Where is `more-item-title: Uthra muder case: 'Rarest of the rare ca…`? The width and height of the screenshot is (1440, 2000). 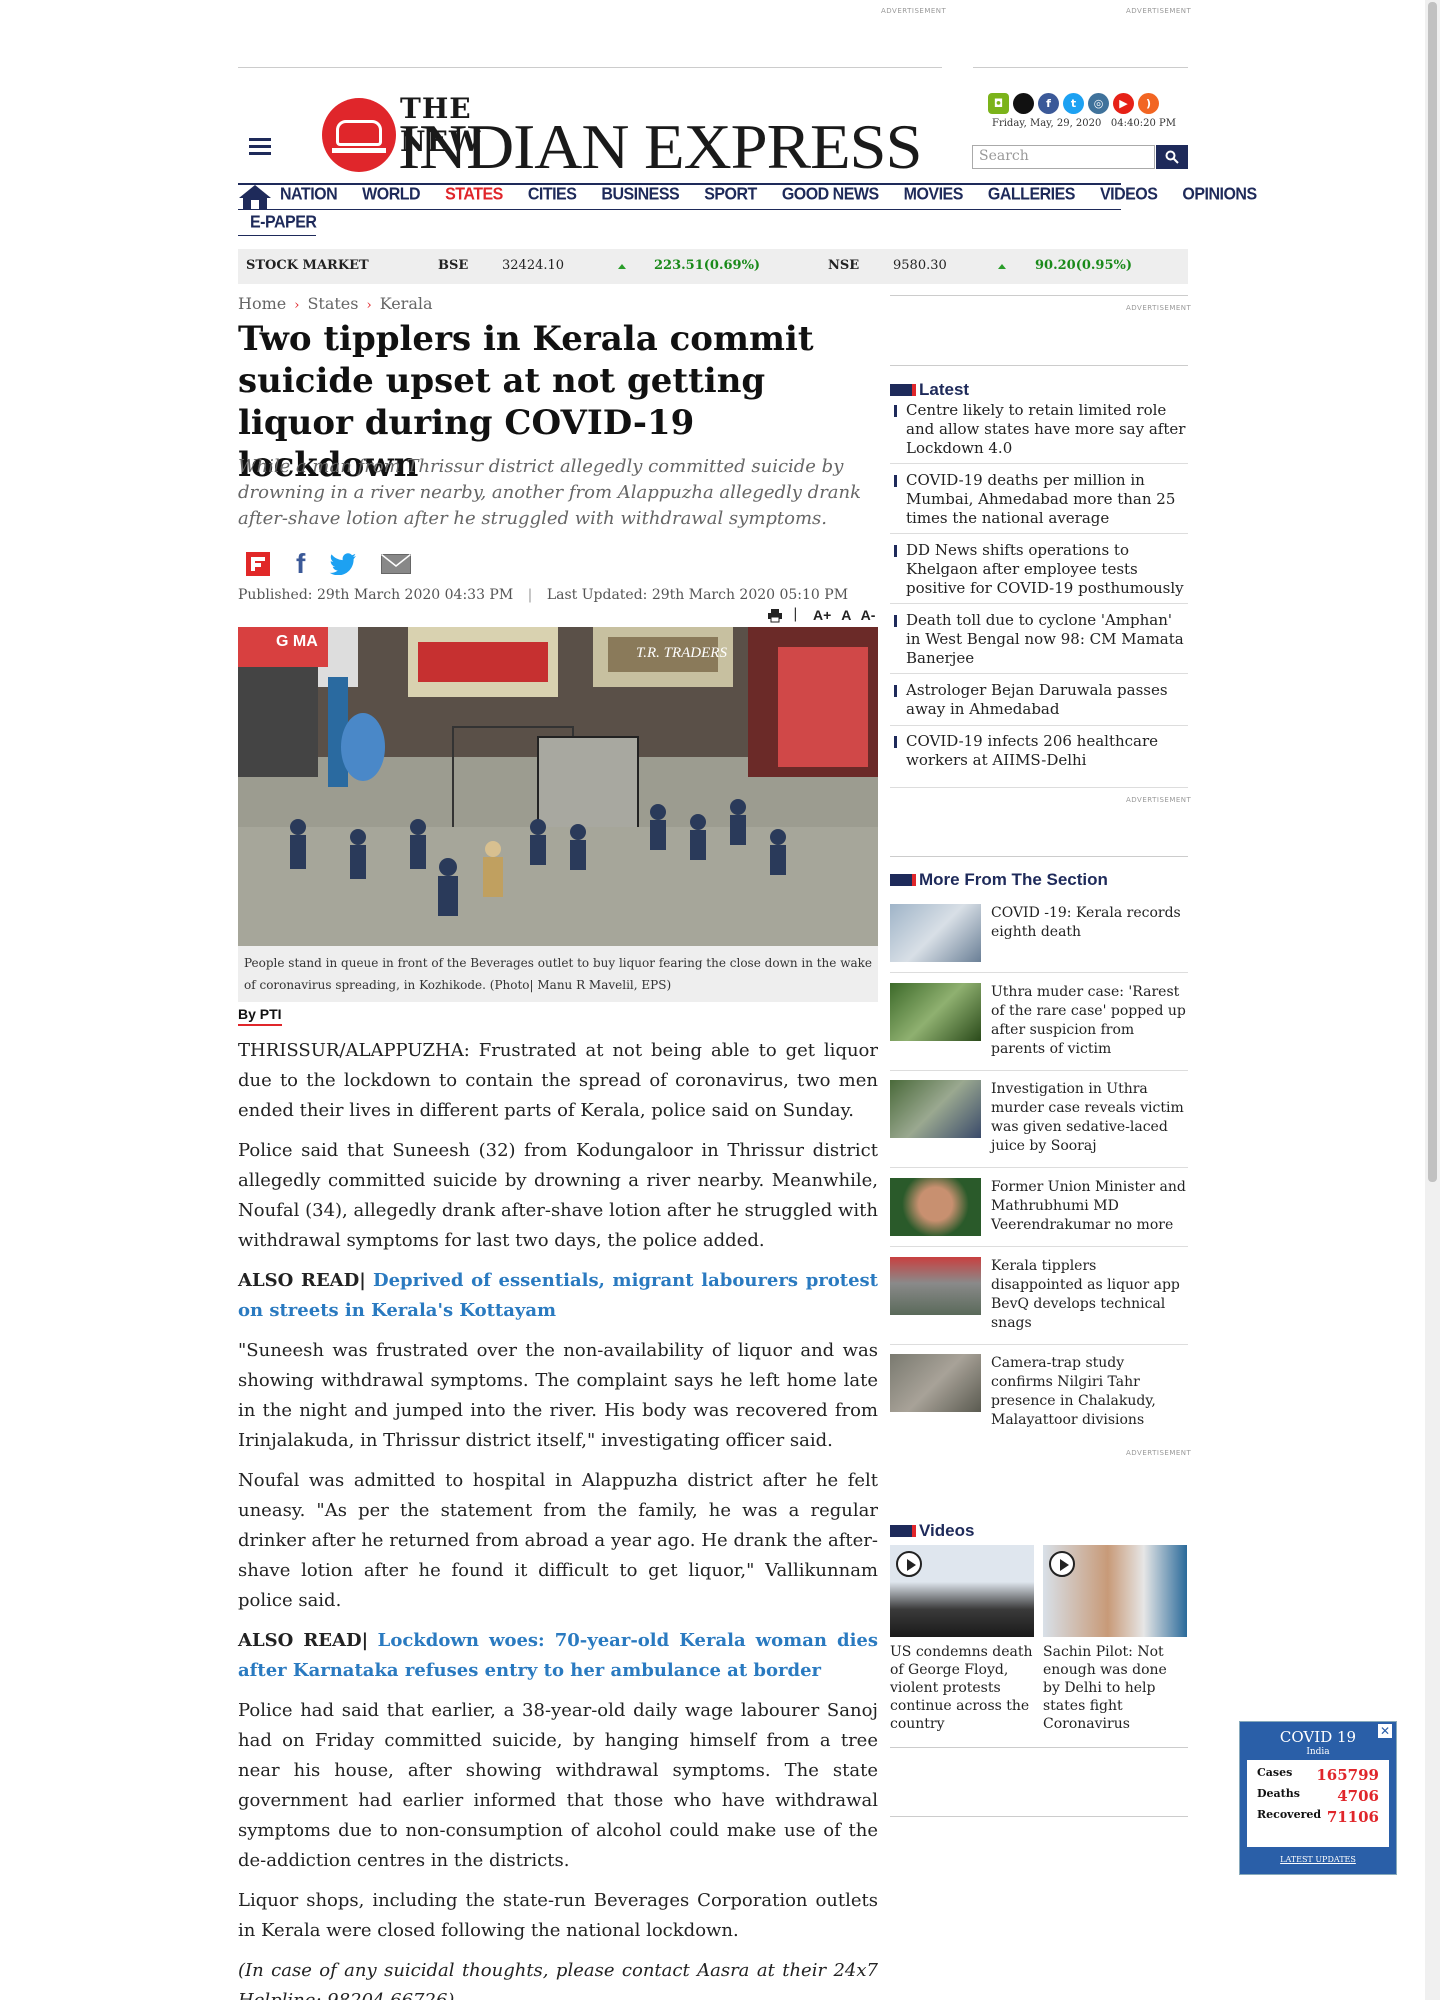 more-item-title: Uthra muder case: 'Rarest of the rare ca… is located at coordinates (1088, 1020).